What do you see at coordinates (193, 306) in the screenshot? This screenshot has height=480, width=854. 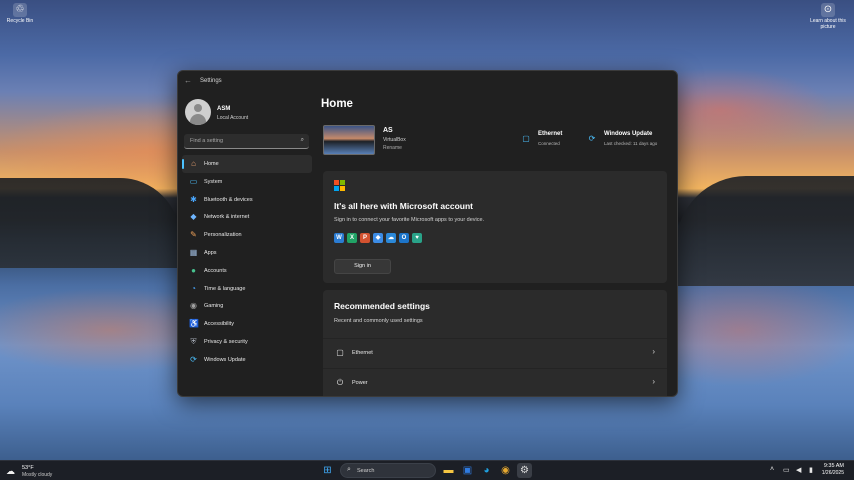 I see `gaming-icon: ◉` at bounding box center [193, 306].